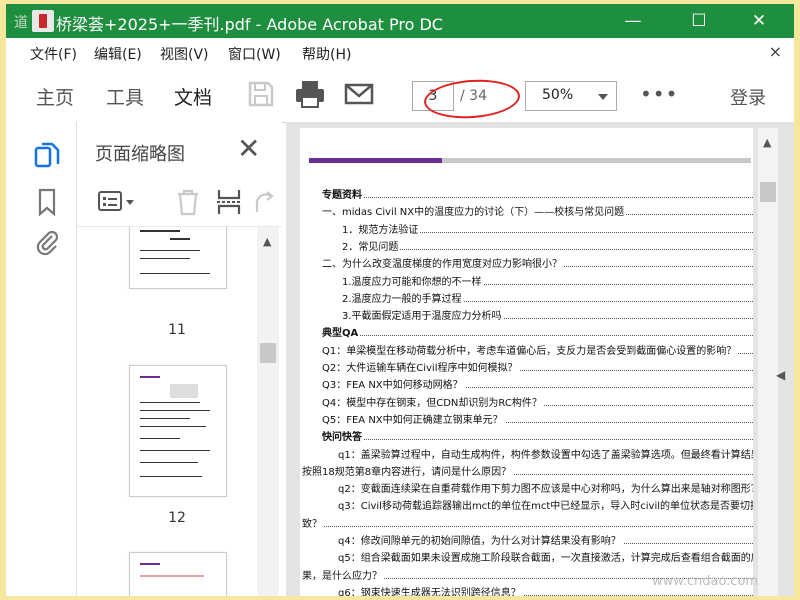 Image resolution: width=800 pixels, height=600 pixels. What do you see at coordinates (117, 204) in the screenshot?
I see `thumbnail-options-icon` at bounding box center [117, 204].